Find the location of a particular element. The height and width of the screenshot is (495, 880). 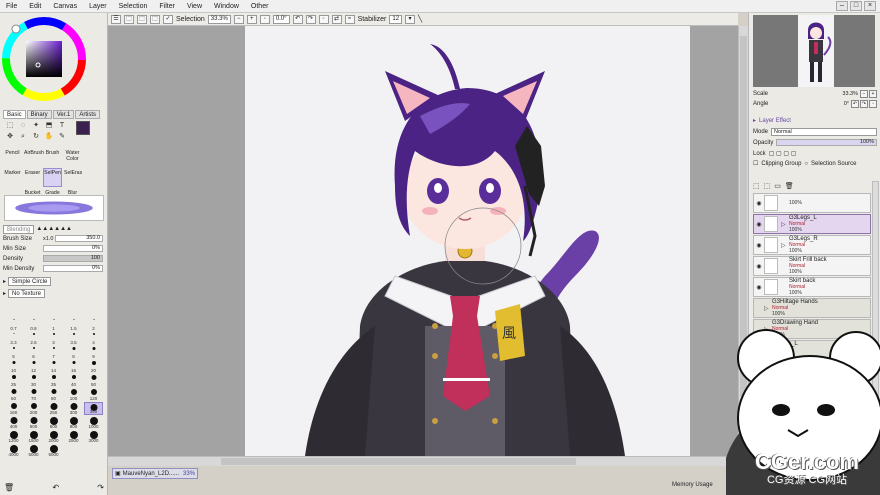

brush-size-preset: 70 is located at coordinates (33, 394).